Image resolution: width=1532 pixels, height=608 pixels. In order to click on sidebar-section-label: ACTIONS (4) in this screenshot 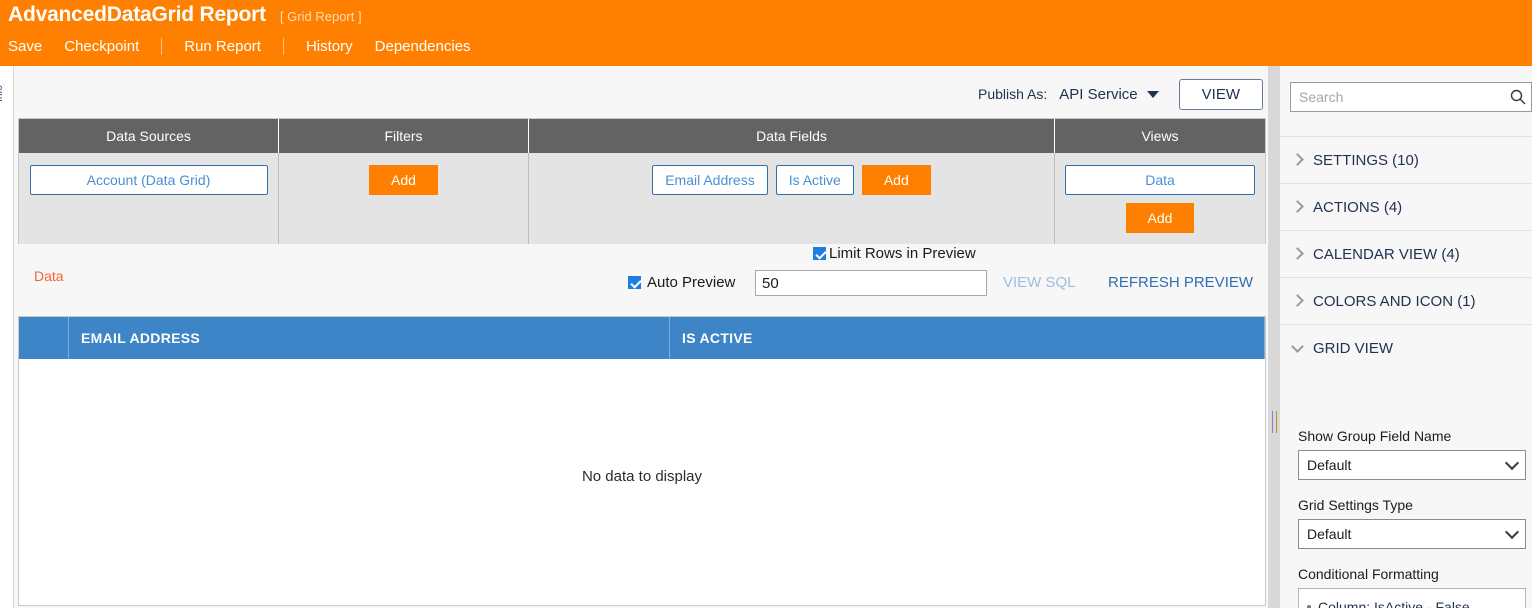, I will do `click(1358, 207)`.